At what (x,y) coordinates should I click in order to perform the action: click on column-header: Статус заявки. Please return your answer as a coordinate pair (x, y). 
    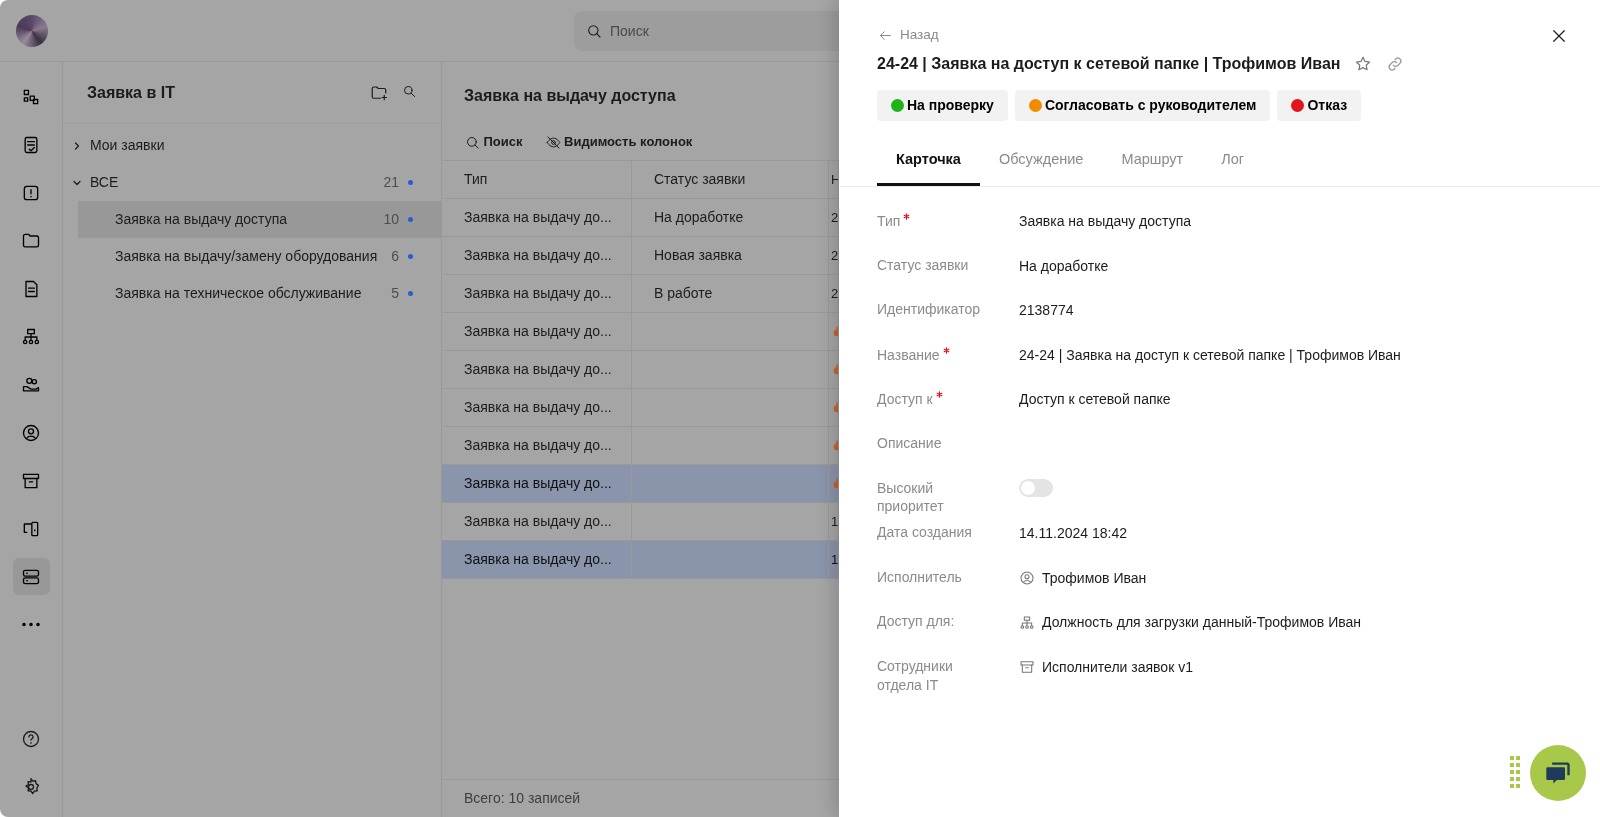
    Looking at the image, I should click on (730, 180).